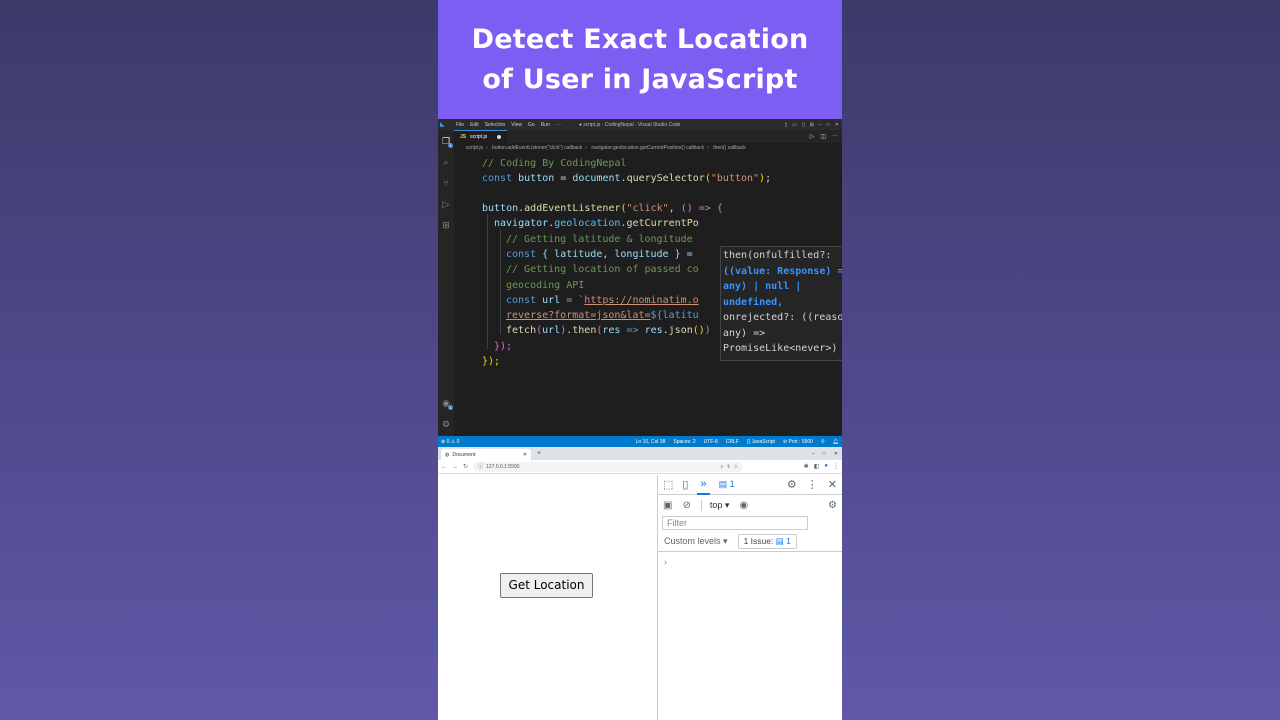  Describe the element at coordinates (474, 148) in the screenshot. I see `breadcrumb-file: script.js` at that location.